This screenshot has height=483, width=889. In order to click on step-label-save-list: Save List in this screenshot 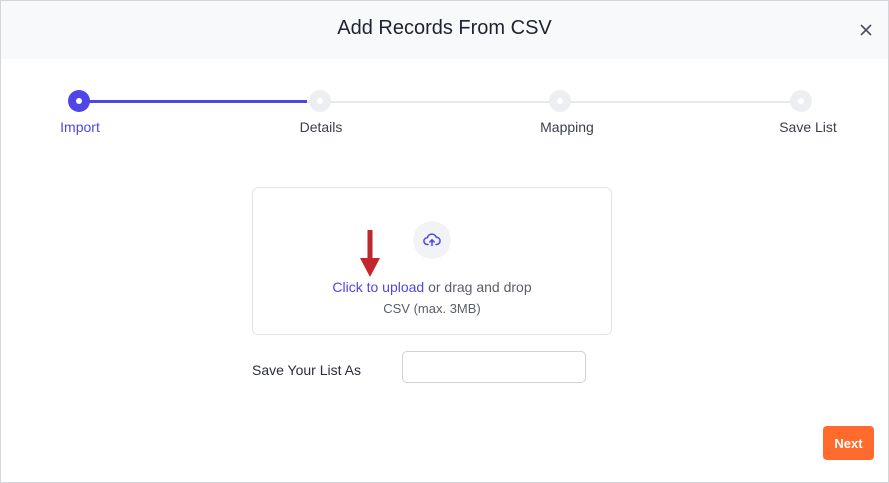, I will do `click(808, 127)`.